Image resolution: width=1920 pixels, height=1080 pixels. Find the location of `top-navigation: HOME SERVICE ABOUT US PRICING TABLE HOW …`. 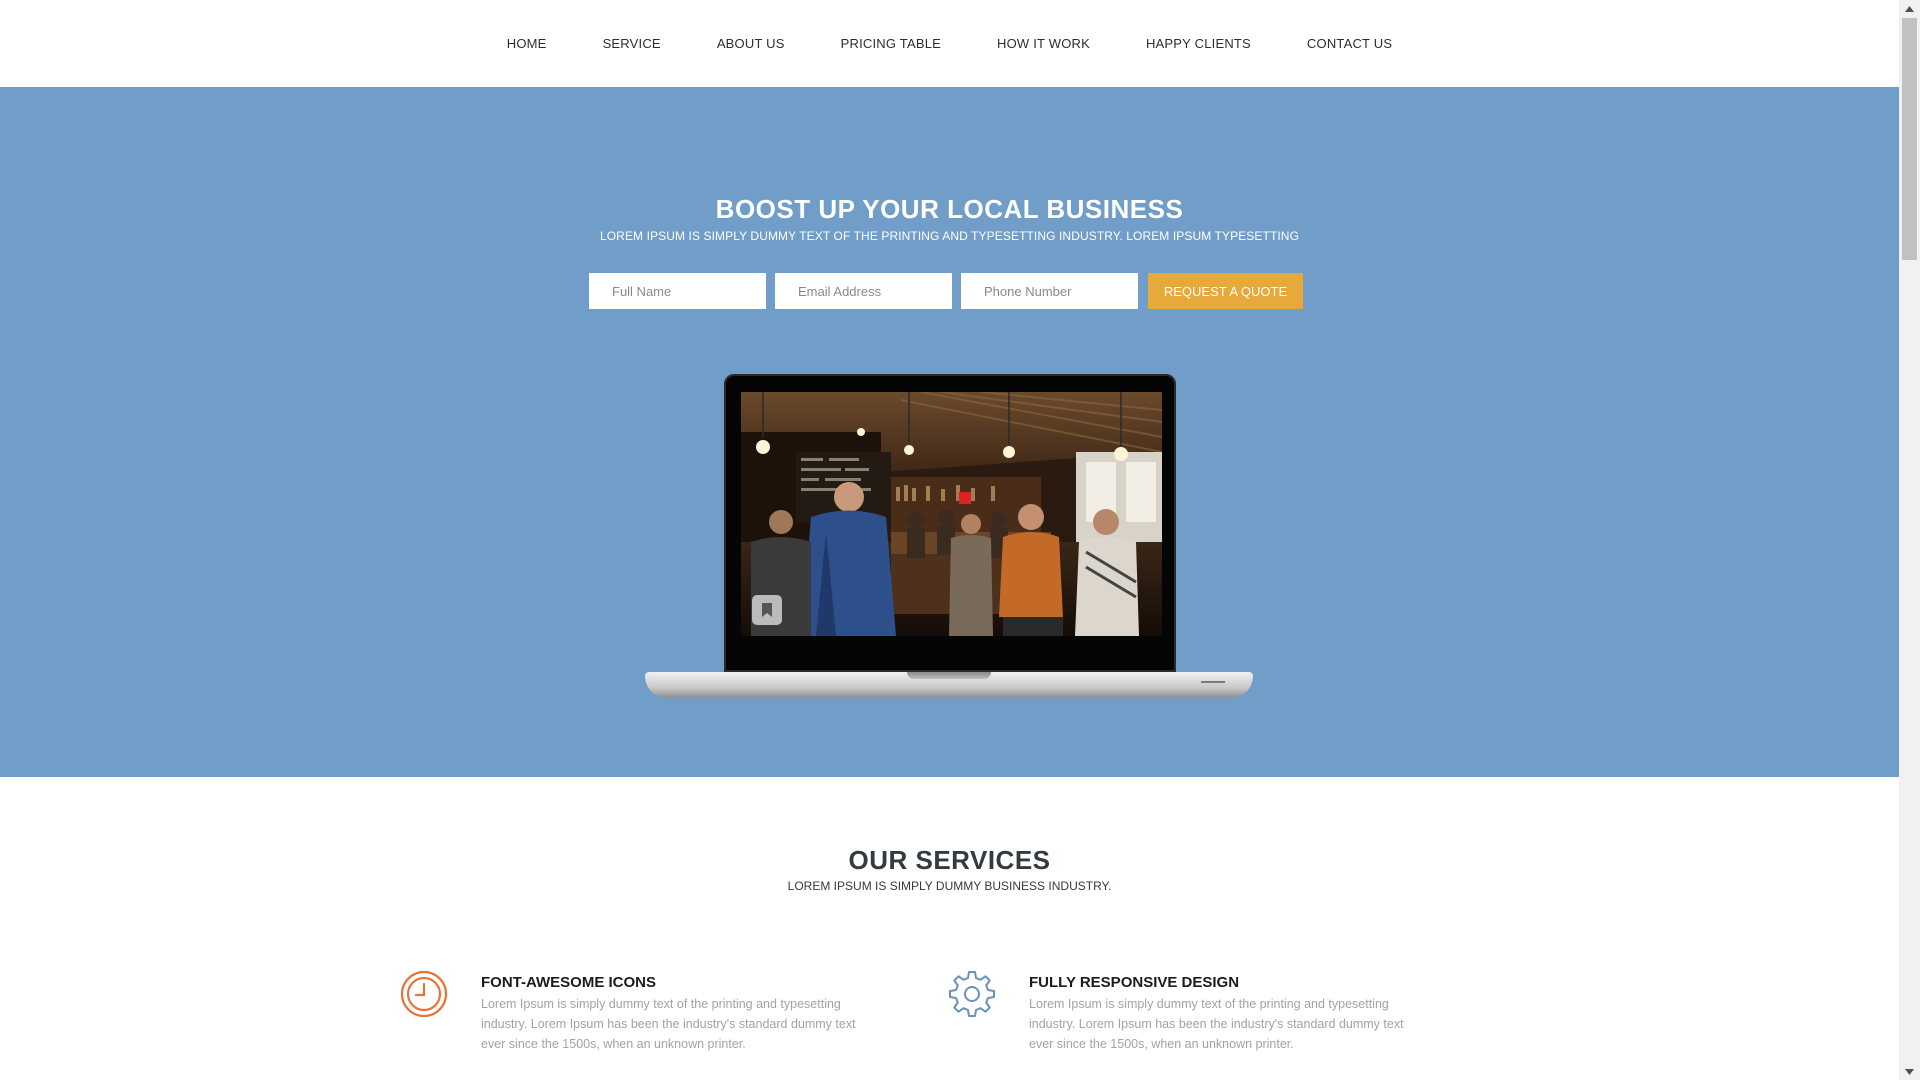

top-navigation: HOME SERVICE ABOUT US PRICING TABLE HOW … is located at coordinates (949, 43).